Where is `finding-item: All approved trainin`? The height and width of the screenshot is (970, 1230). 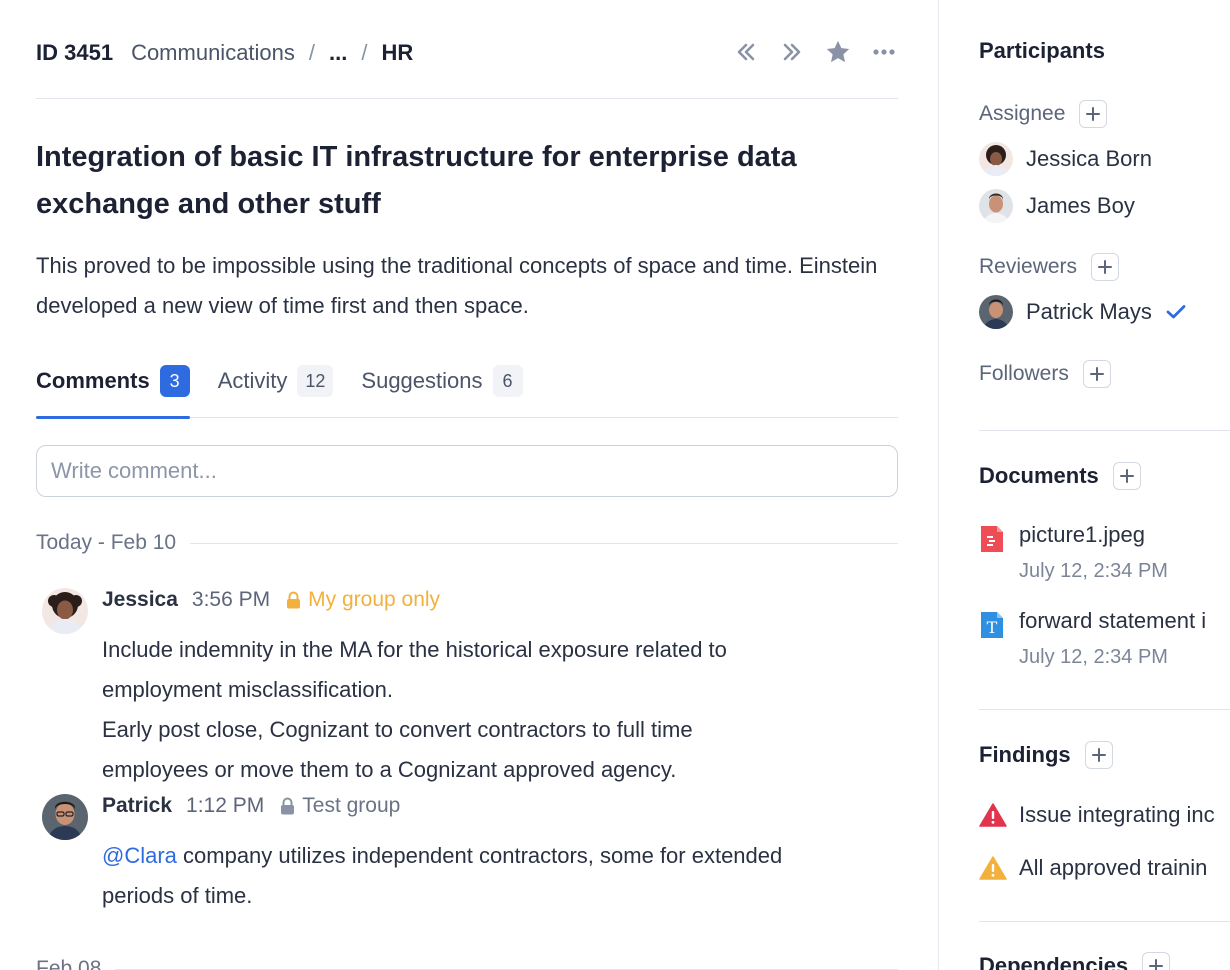 finding-item: All approved trainin is located at coordinates (1093, 868).